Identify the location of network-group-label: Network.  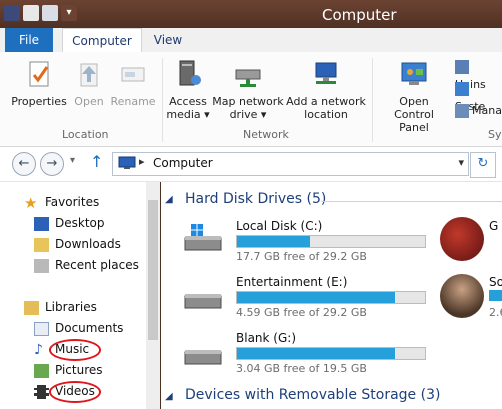
(266, 134).